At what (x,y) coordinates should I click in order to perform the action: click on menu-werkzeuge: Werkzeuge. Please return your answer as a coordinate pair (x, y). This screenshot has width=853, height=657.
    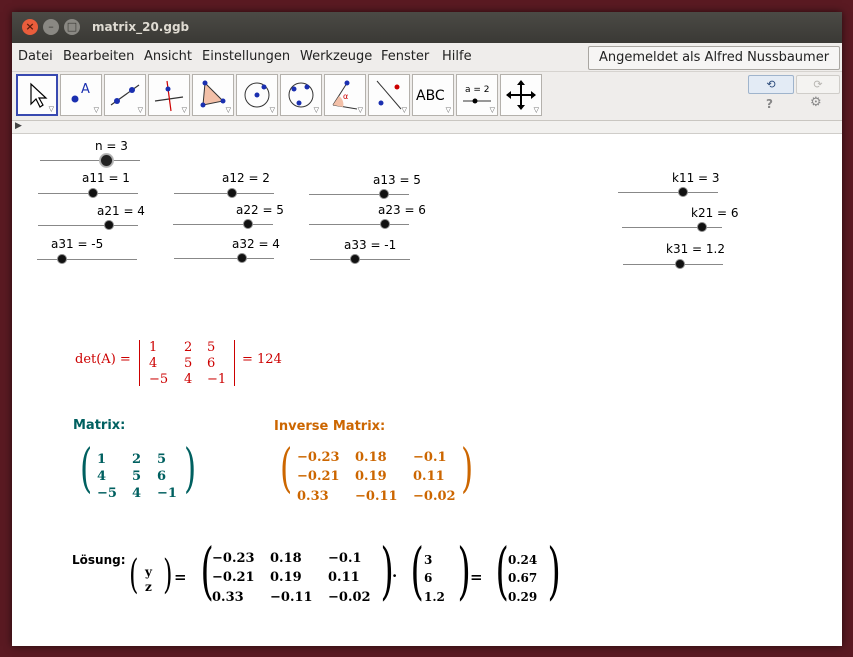
    Looking at the image, I should click on (336, 56).